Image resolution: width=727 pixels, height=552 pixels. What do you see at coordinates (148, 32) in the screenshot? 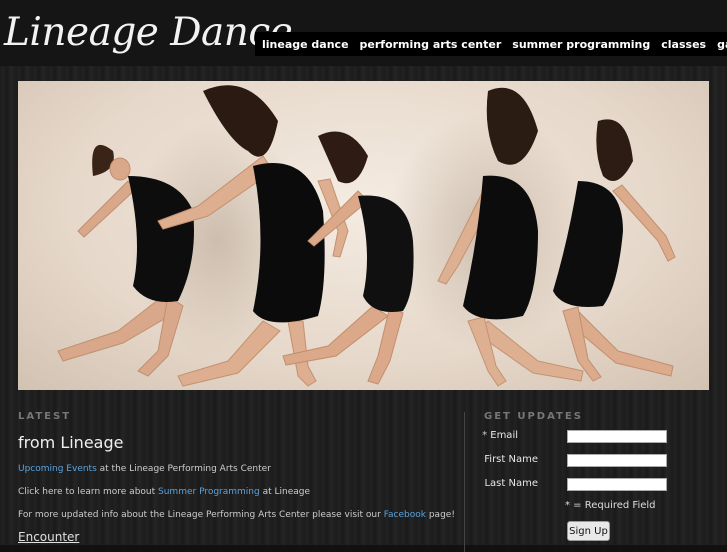
I see `site-logo: Lineage Dance` at bounding box center [148, 32].